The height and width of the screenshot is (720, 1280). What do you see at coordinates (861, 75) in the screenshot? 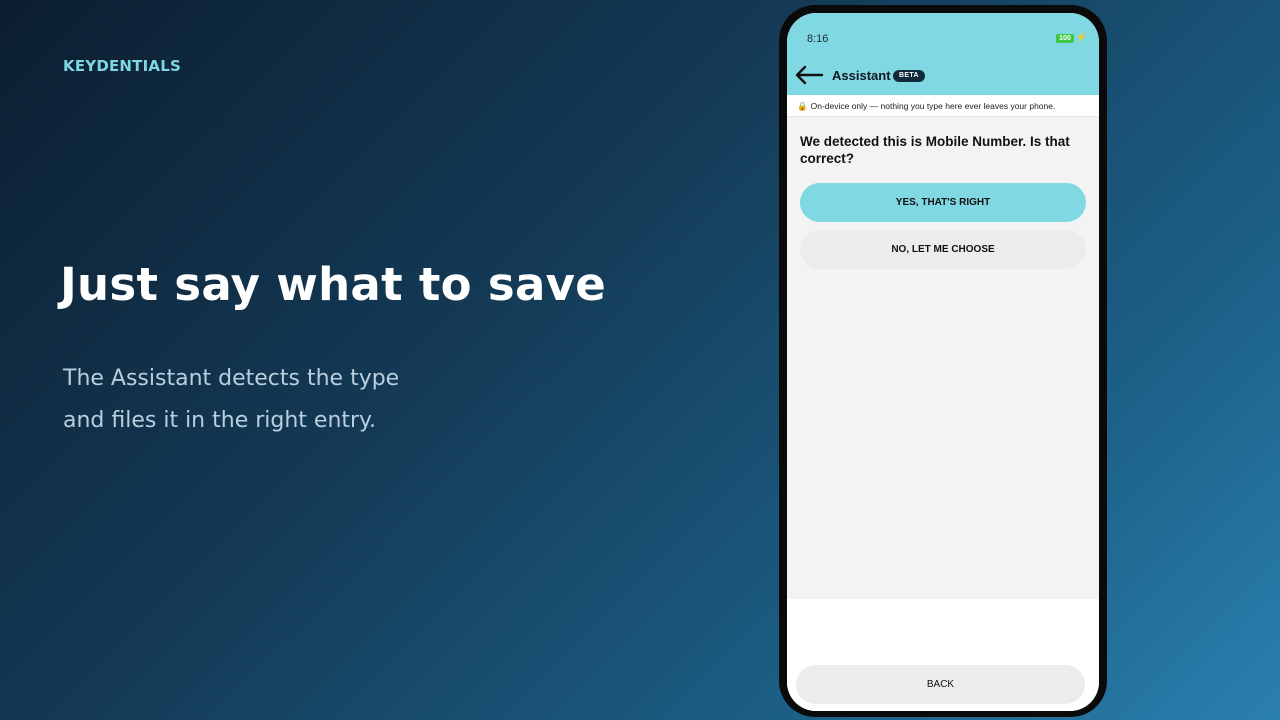
I see `app-title: Assistant` at bounding box center [861, 75].